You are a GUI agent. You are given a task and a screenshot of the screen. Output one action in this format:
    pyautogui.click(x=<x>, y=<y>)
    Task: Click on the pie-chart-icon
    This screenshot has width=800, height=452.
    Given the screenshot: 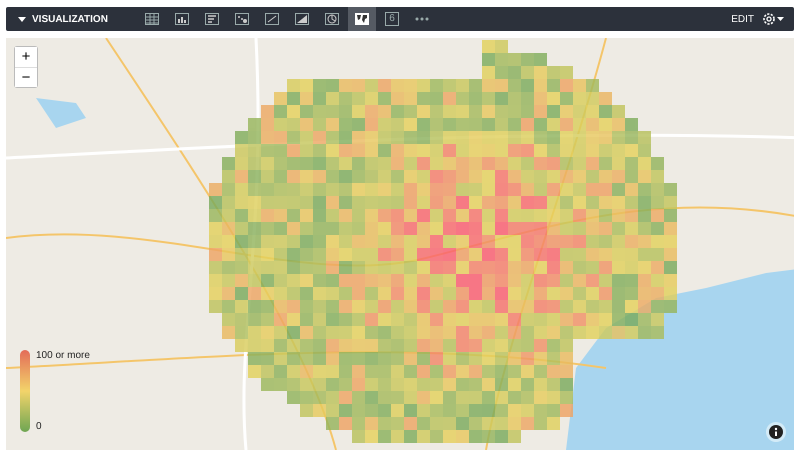 What is the action you would take?
    pyautogui.click(x=332, y=19)
    